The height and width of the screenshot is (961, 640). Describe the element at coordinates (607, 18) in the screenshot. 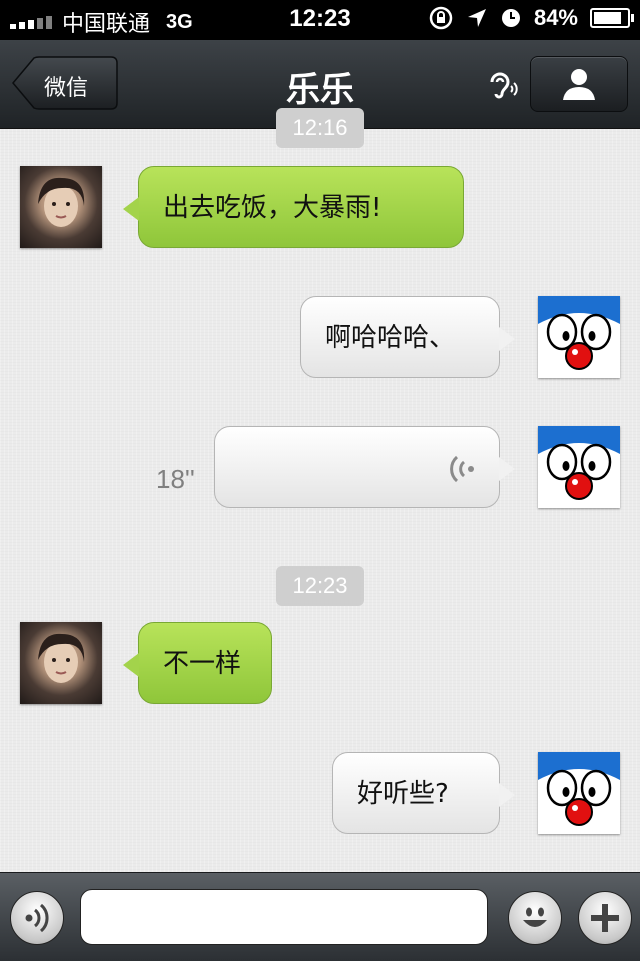

I see `battery-fill` at that location.